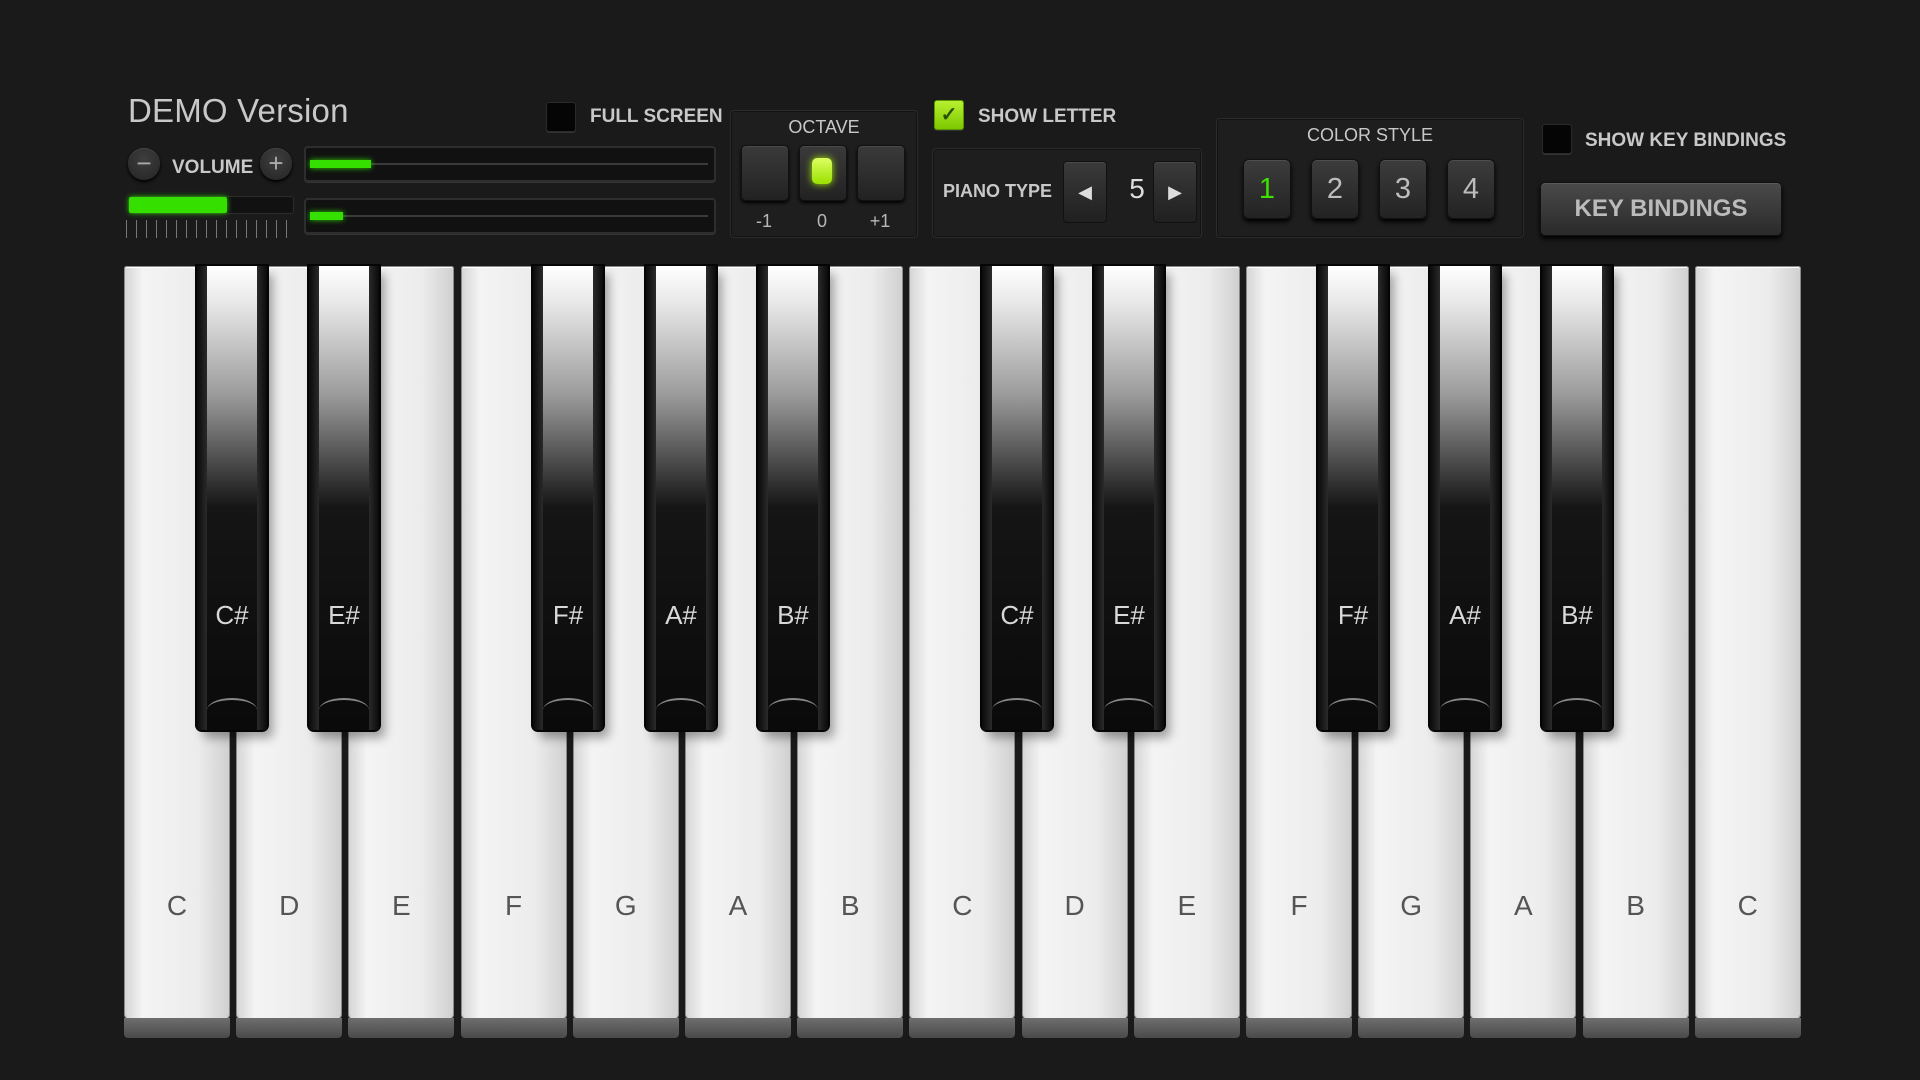 The image size is (1920, 1080). I want to click on color-style-panel: COLOR STYLE 1 2 3 4, so click(1370, 178).